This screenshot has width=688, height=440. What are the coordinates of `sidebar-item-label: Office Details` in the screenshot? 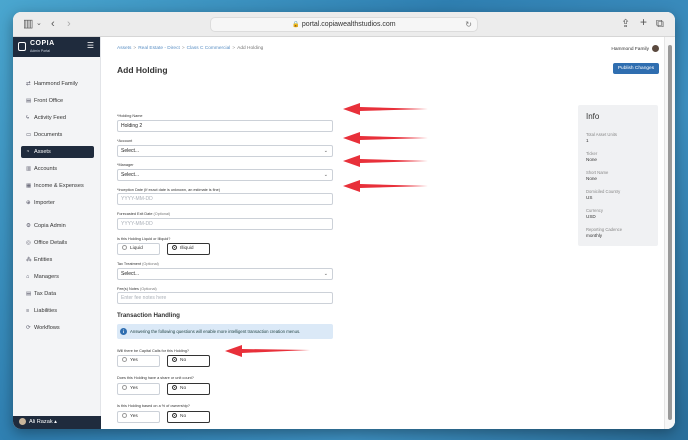 It's located at (51, 243).